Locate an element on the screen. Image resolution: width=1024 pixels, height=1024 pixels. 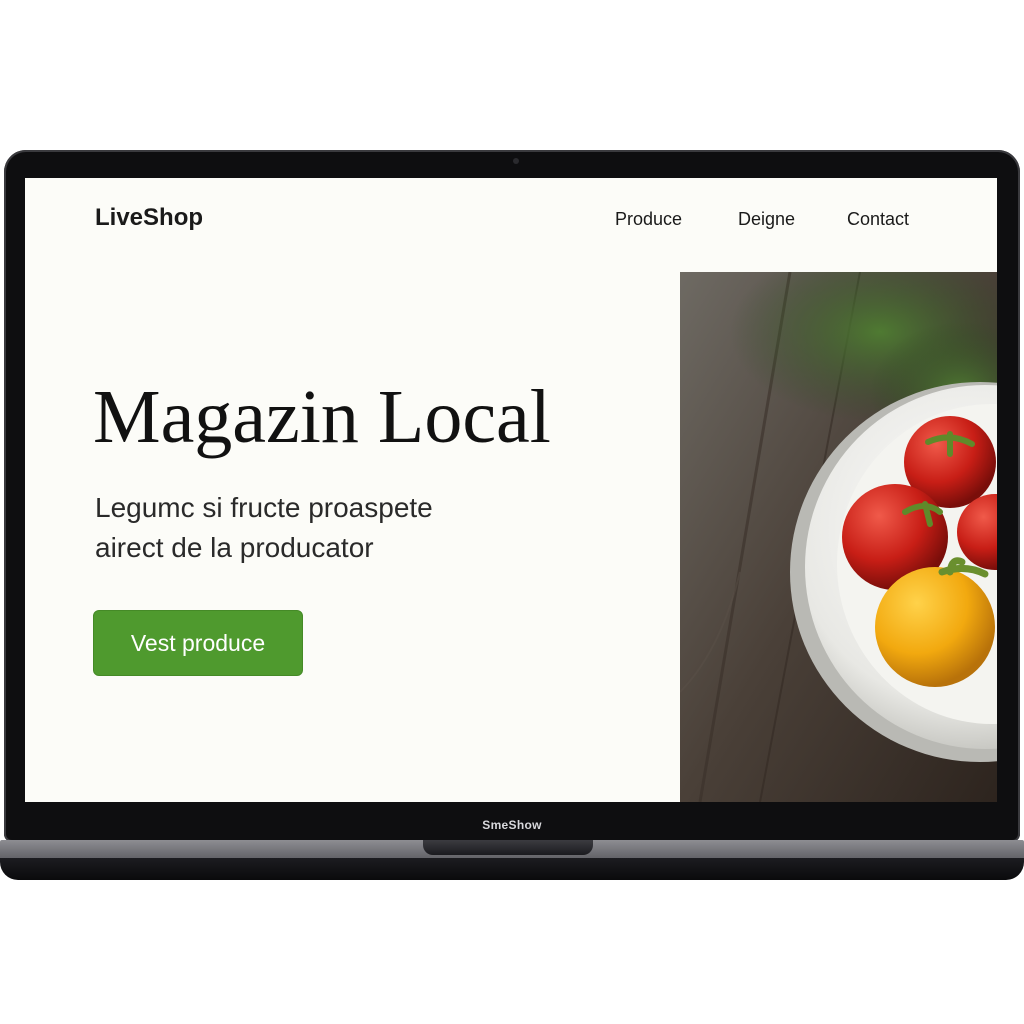
site-logo: LiveShop is located at coordinates (149, 218).